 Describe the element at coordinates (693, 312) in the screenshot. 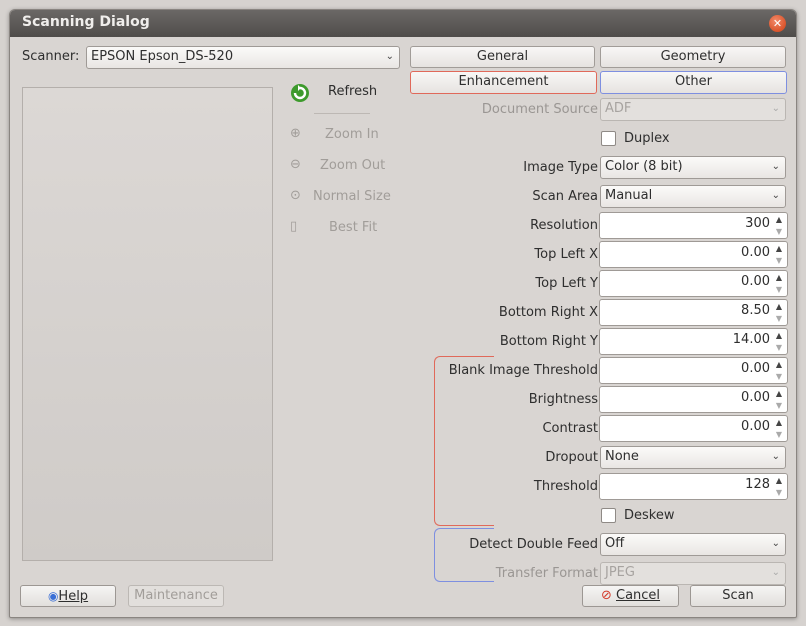

I see `bottom-right-x-spinner: 8.50 ▲ ▼` at that location.